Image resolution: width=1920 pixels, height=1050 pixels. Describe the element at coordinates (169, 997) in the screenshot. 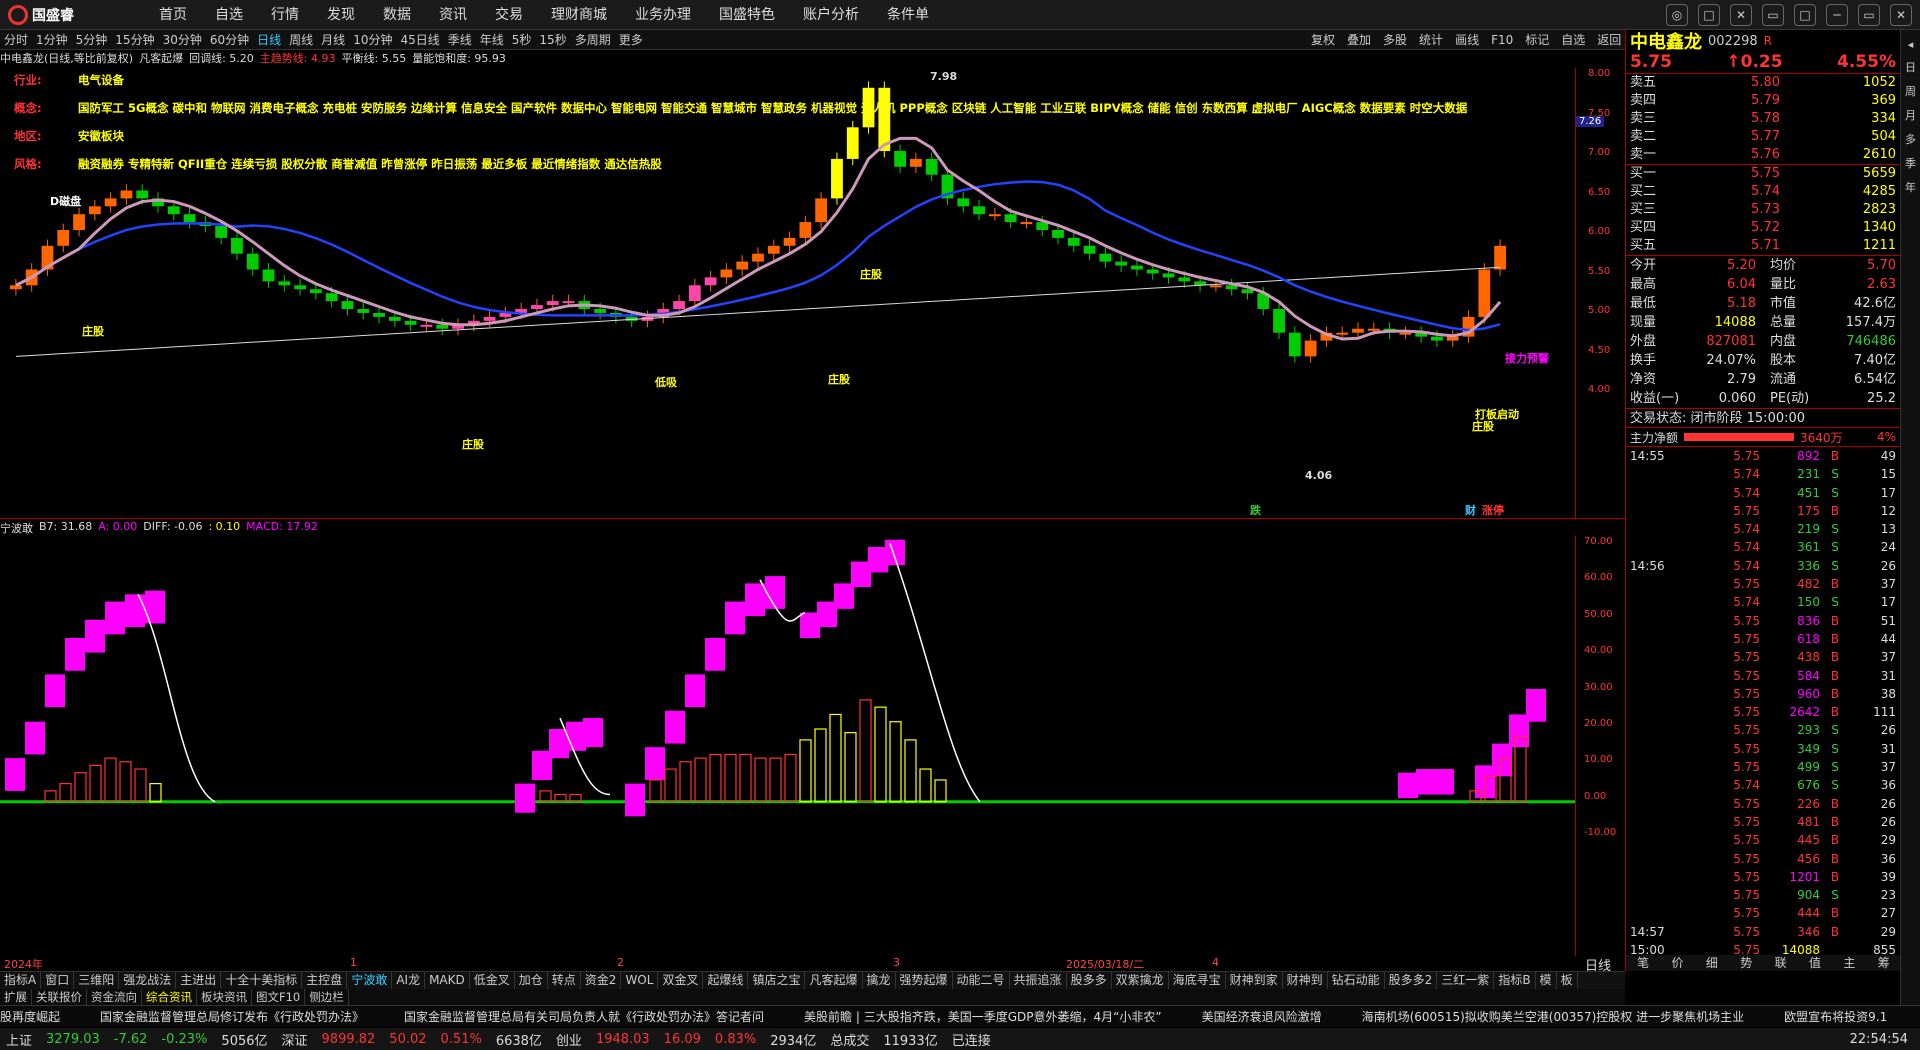

I see `bottom-tab: 综合资讯` at that location.